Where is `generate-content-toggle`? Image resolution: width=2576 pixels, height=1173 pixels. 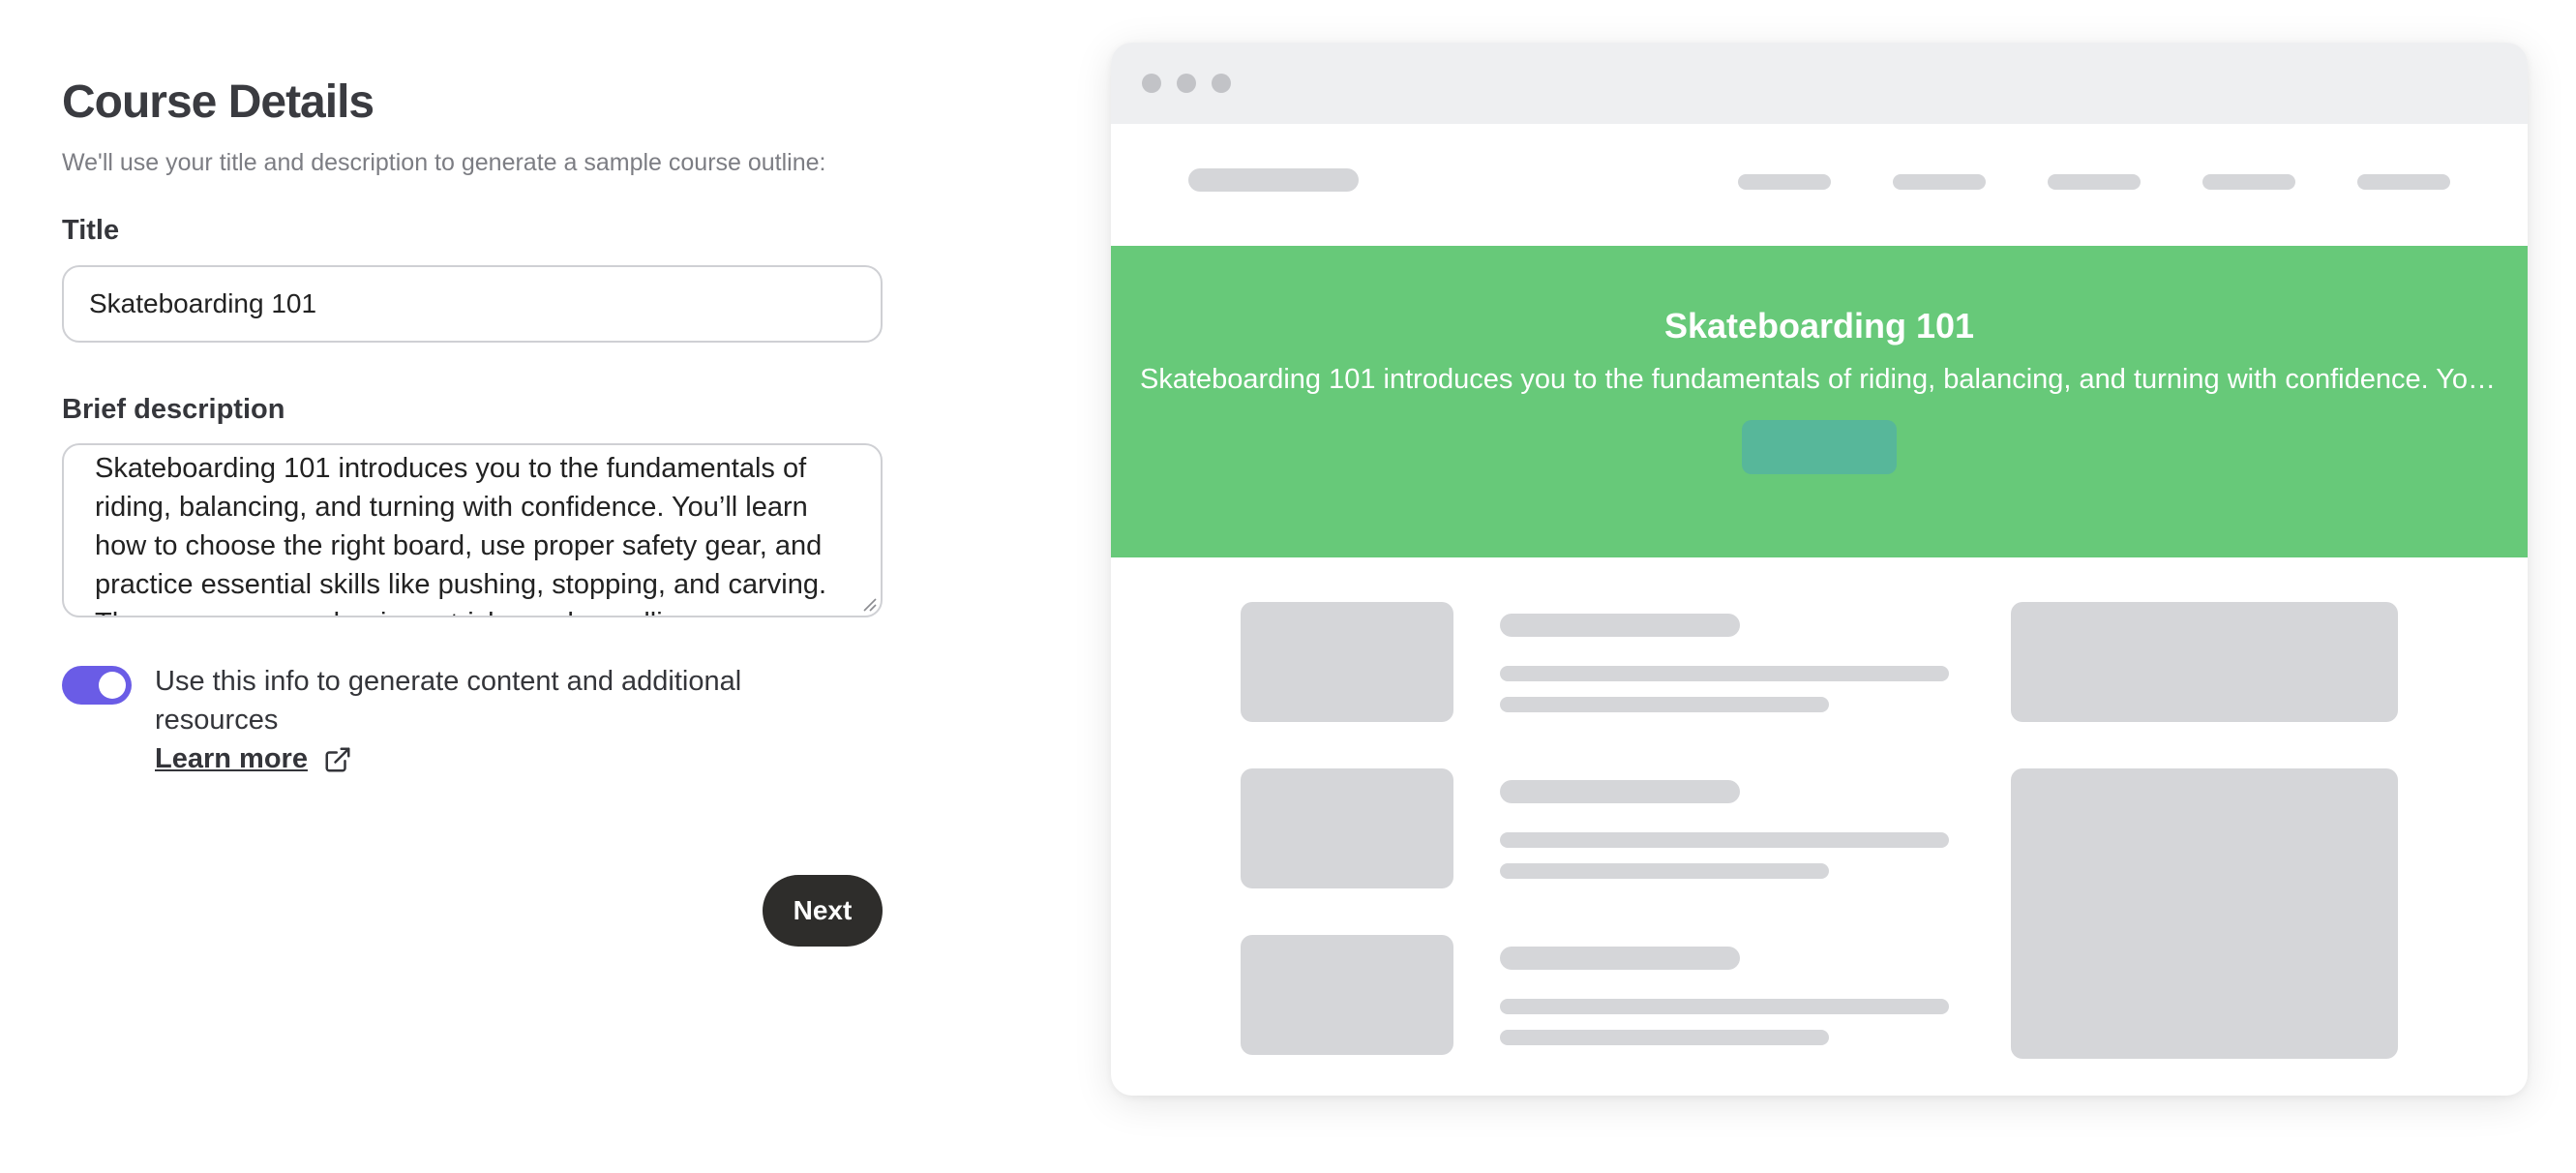
generate-content-toggle is located at coordinates (97, 685).